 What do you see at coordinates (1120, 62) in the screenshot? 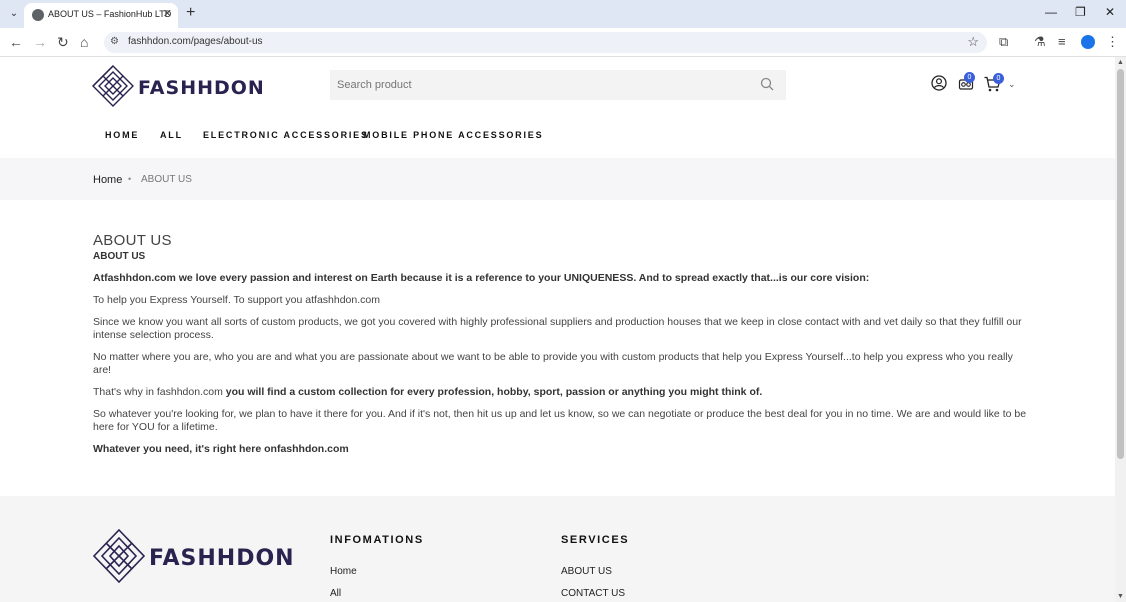
I see `scroll-up-icon: ▲` at bounding box center [1120, 62].